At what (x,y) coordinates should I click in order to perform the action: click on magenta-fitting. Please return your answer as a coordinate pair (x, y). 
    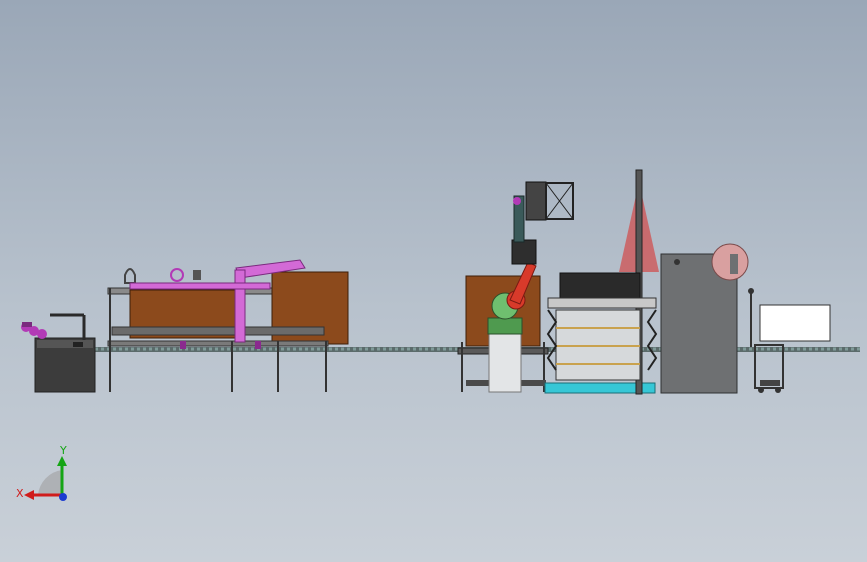
    Looking at the image, I should click on (177, 275).